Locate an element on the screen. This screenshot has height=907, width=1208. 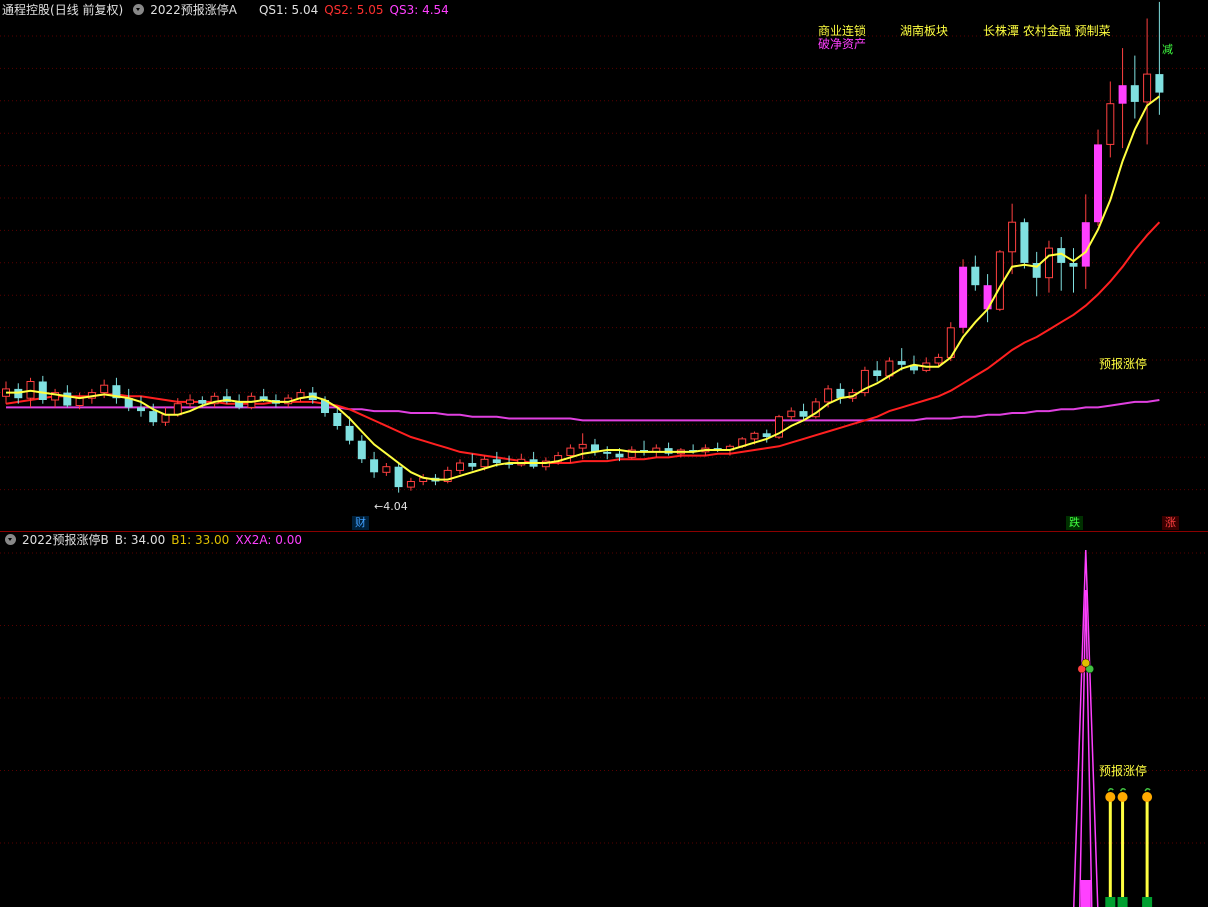
qs2-value: QS2: 5.05 is located at coordinates (354, 10).